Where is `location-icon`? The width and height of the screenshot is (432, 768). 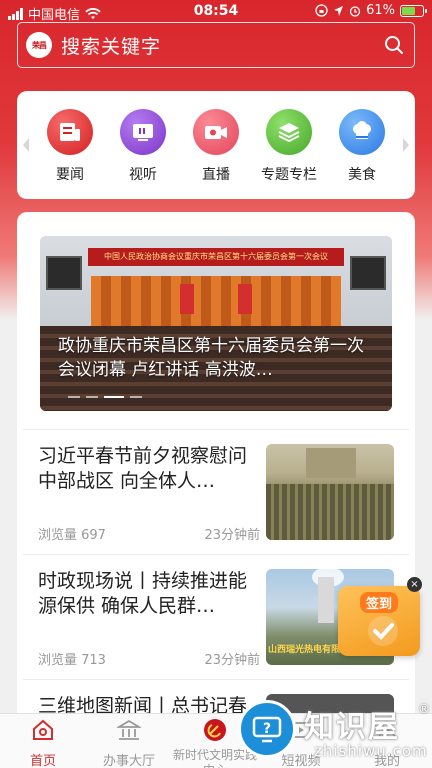
location-icon is located at coordinates (339, 10).